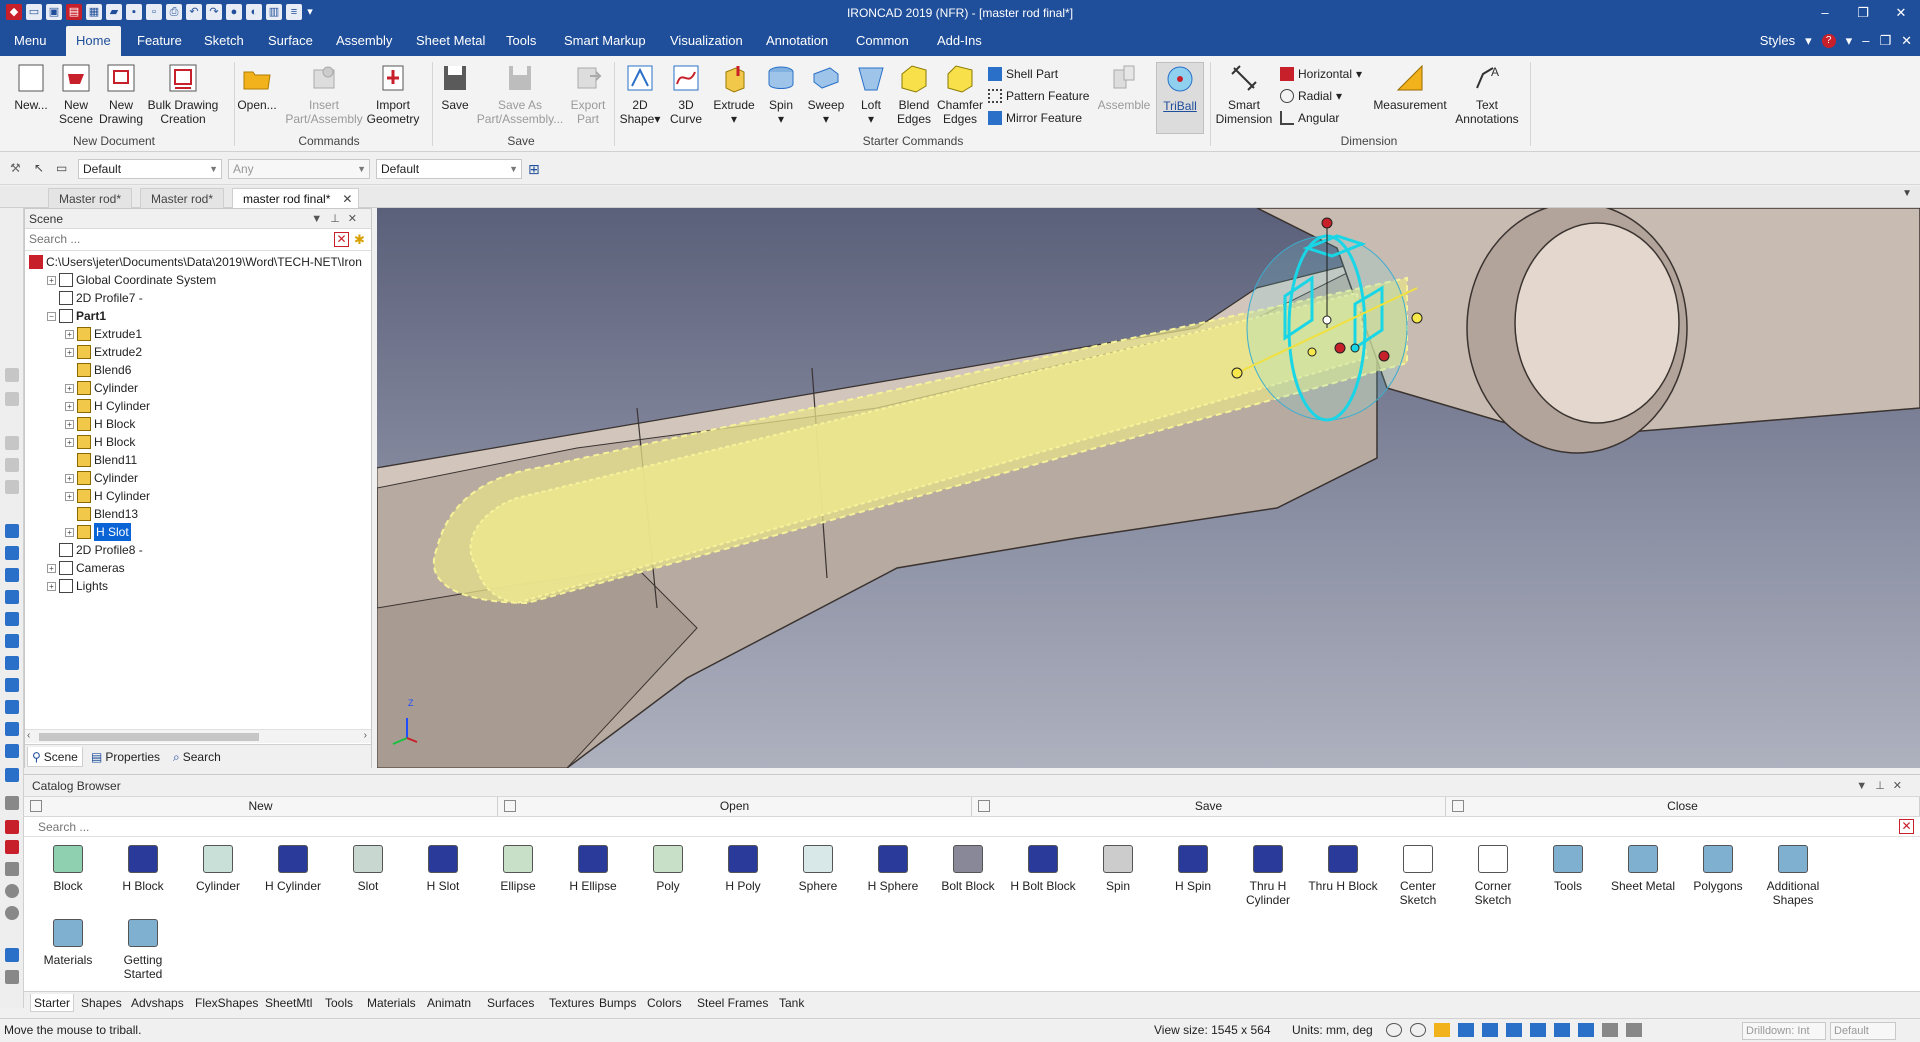  Describe the element at coordinates (1035, 118) in the screenshot. I see `mirror-feature-button: Mirror Feature` at that location.